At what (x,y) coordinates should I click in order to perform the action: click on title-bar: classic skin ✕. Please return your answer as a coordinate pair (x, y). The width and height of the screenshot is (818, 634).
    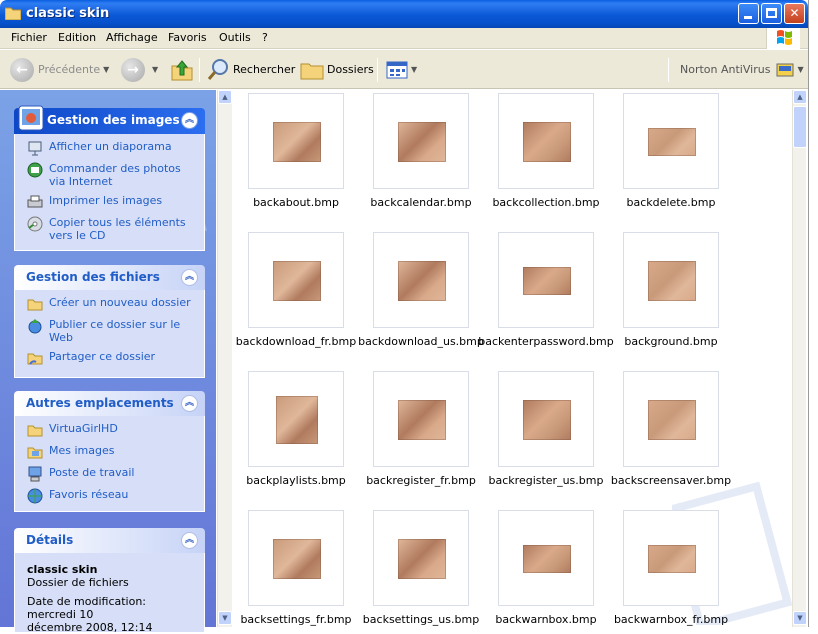
    Looking at the image, I should click on (404, 14).